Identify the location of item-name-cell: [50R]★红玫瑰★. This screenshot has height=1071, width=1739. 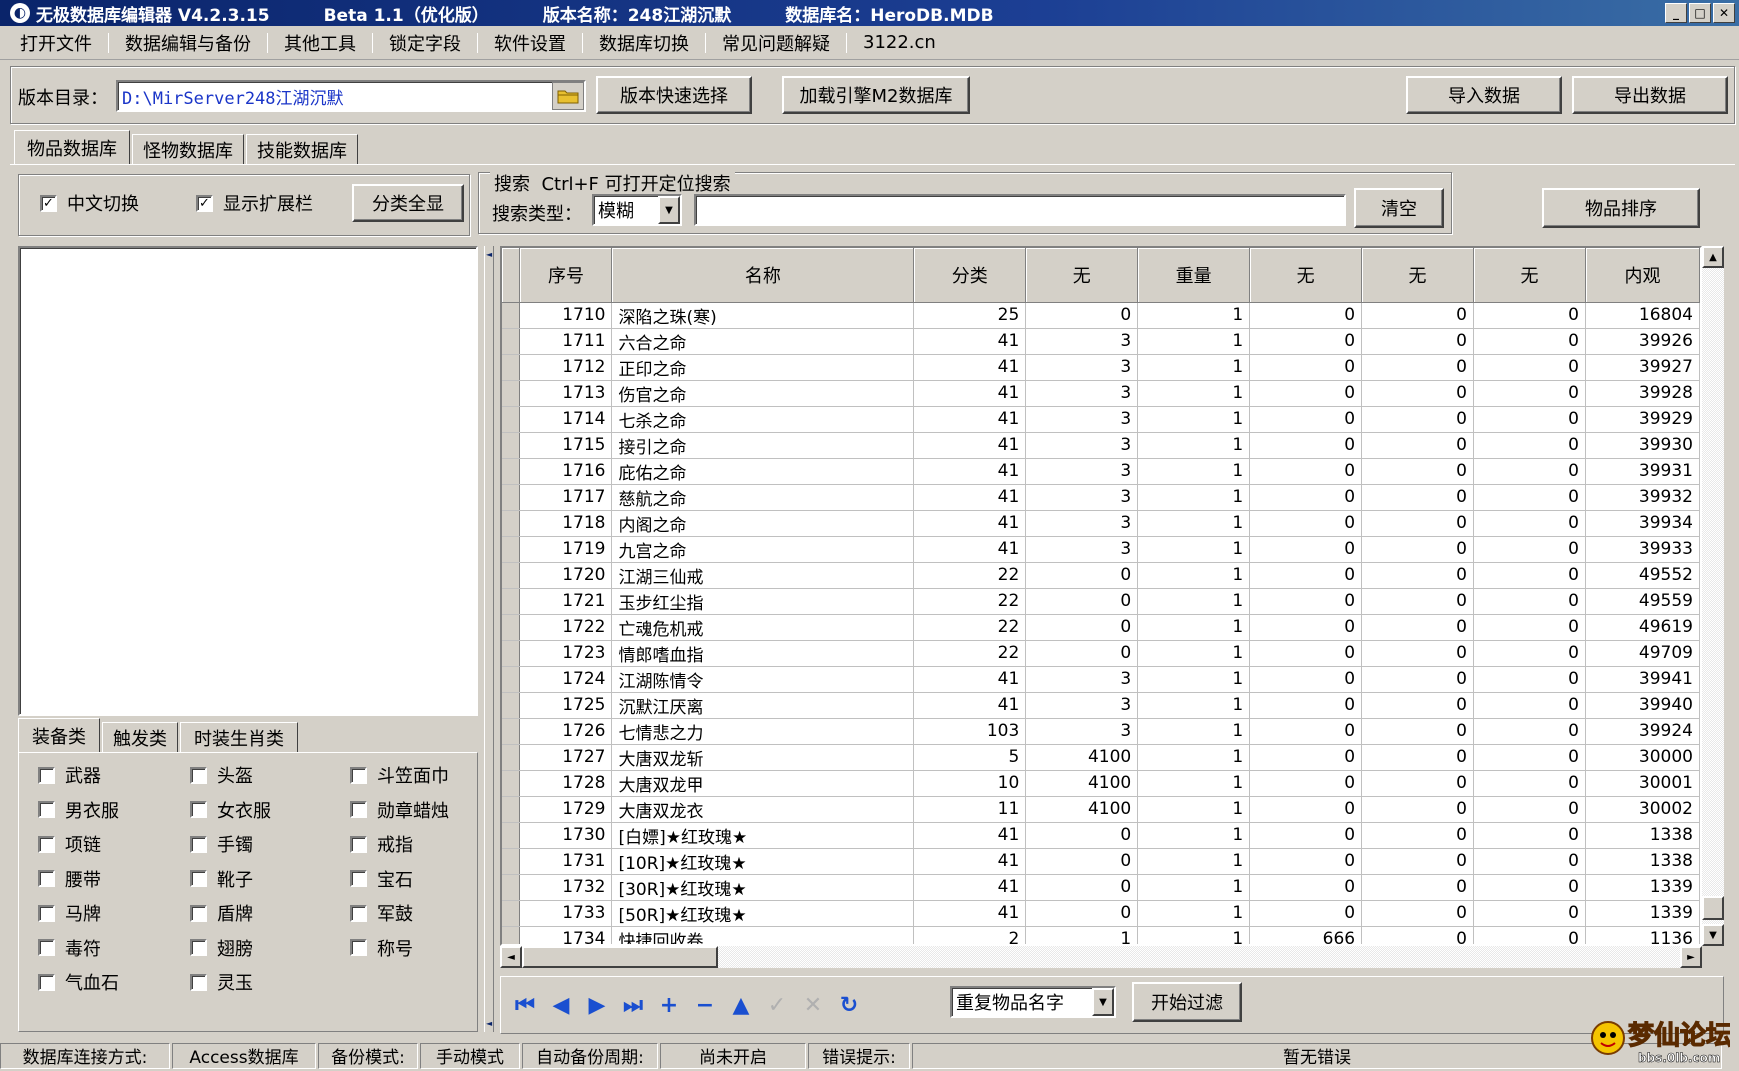
(763, 913).